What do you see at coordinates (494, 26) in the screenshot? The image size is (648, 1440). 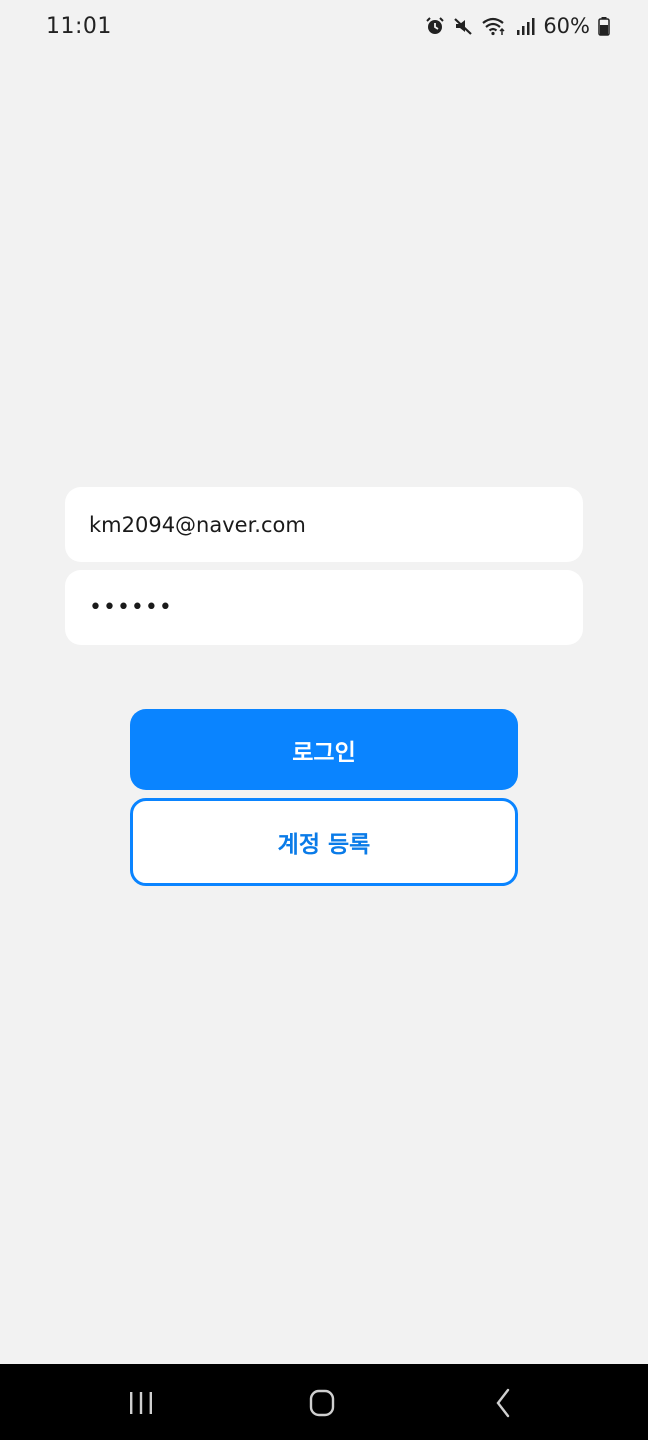 I see `wifi-icon` at bounding box center [494, 26].